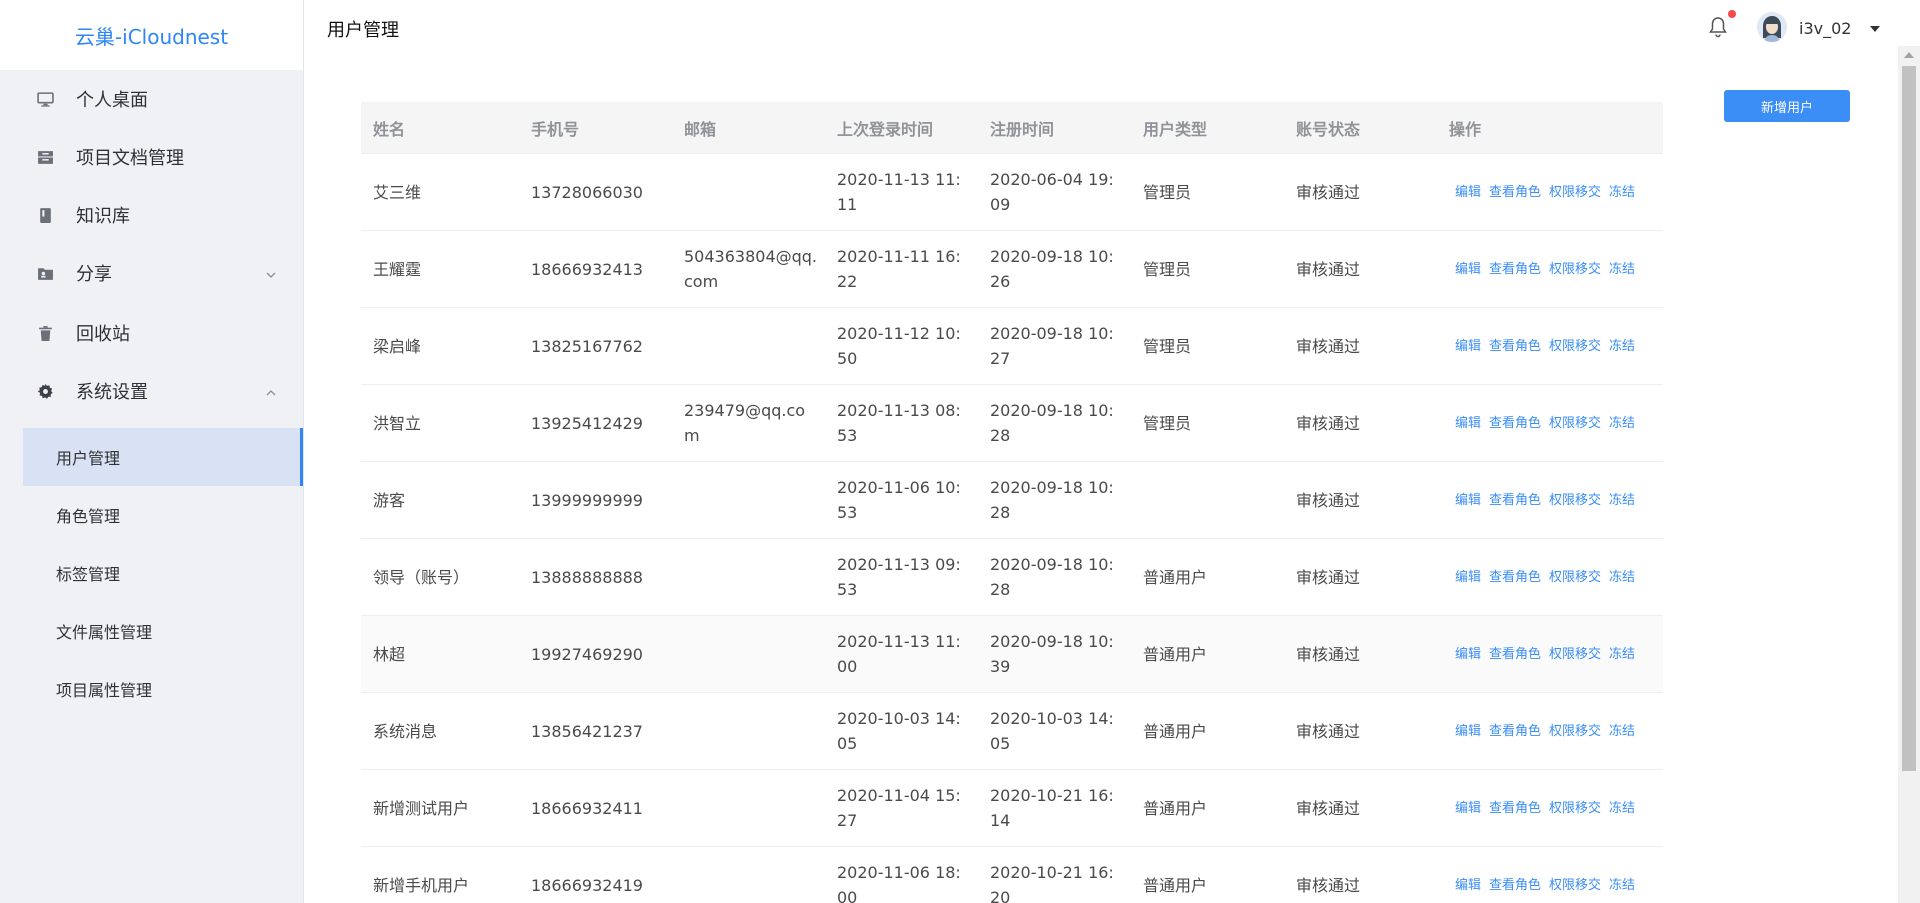 The image size is (1920, 903). What do you see at coordinates (1909, 55) in the screenshot?
I see `scroll-up-arrow-icon` at bounding box center [1909, 55].